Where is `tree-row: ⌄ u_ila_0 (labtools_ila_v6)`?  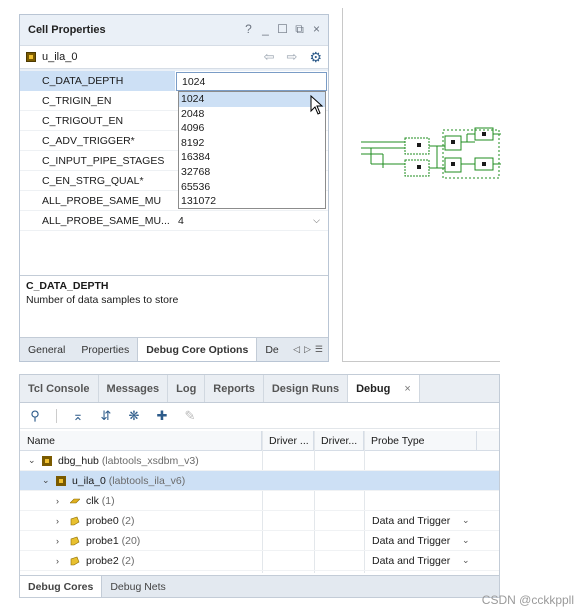
tree-row: ⌄ u_ila_0 (labtools_ila_v6) is located at coordinates (259, 481).